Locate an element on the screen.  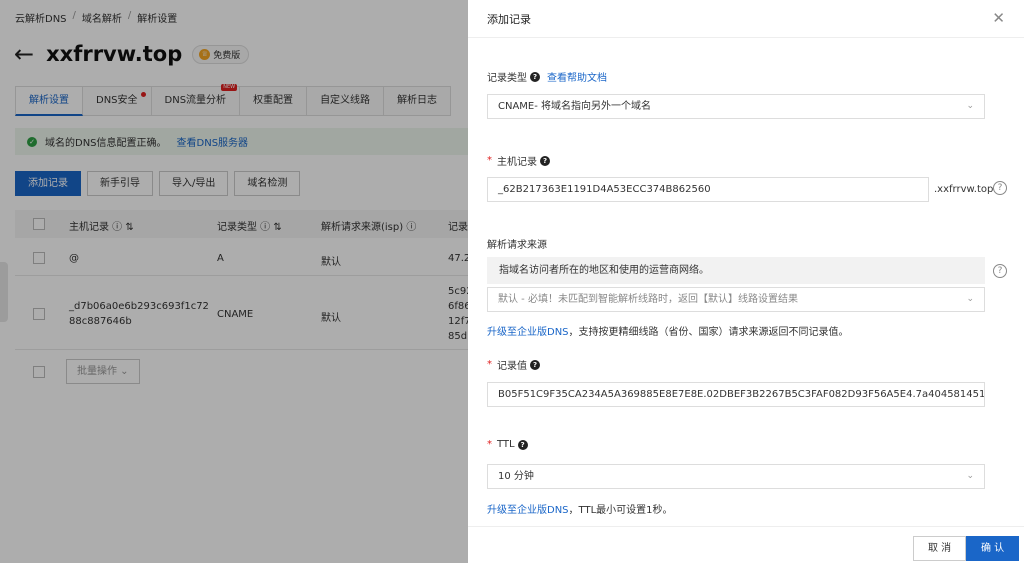
source-info-box: 指域名访问者所在的地区和使用的运营商网络。 is located at coordinates (736, 270).